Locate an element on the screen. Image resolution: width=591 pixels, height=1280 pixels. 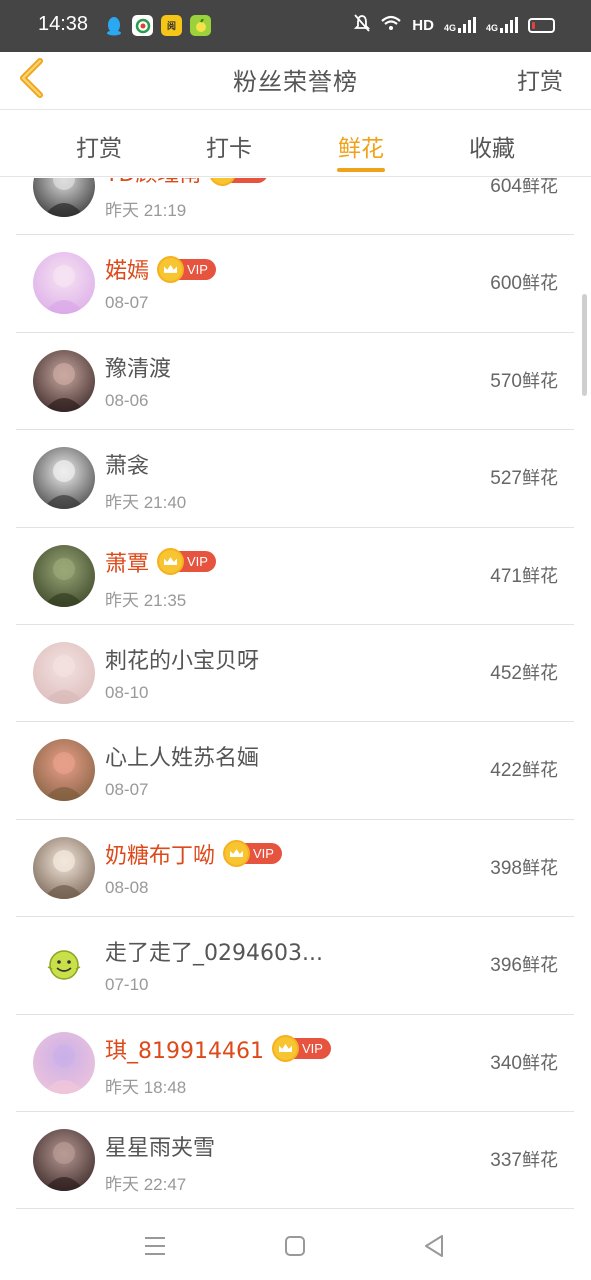
name-line: TD顾瑾南 VIP is located at coordinates (187, 183).